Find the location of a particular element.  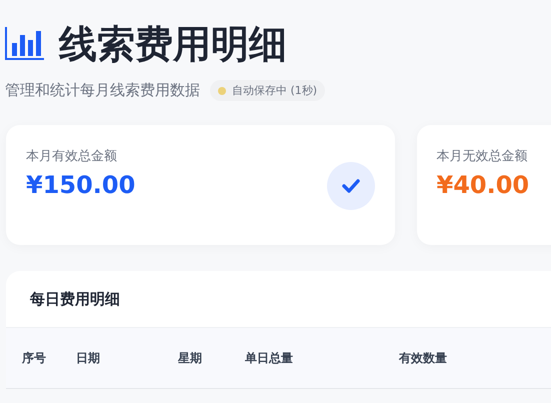

page-subtitle: 管理和统计每月线索费用数据 is located at coordinates (102, 90).